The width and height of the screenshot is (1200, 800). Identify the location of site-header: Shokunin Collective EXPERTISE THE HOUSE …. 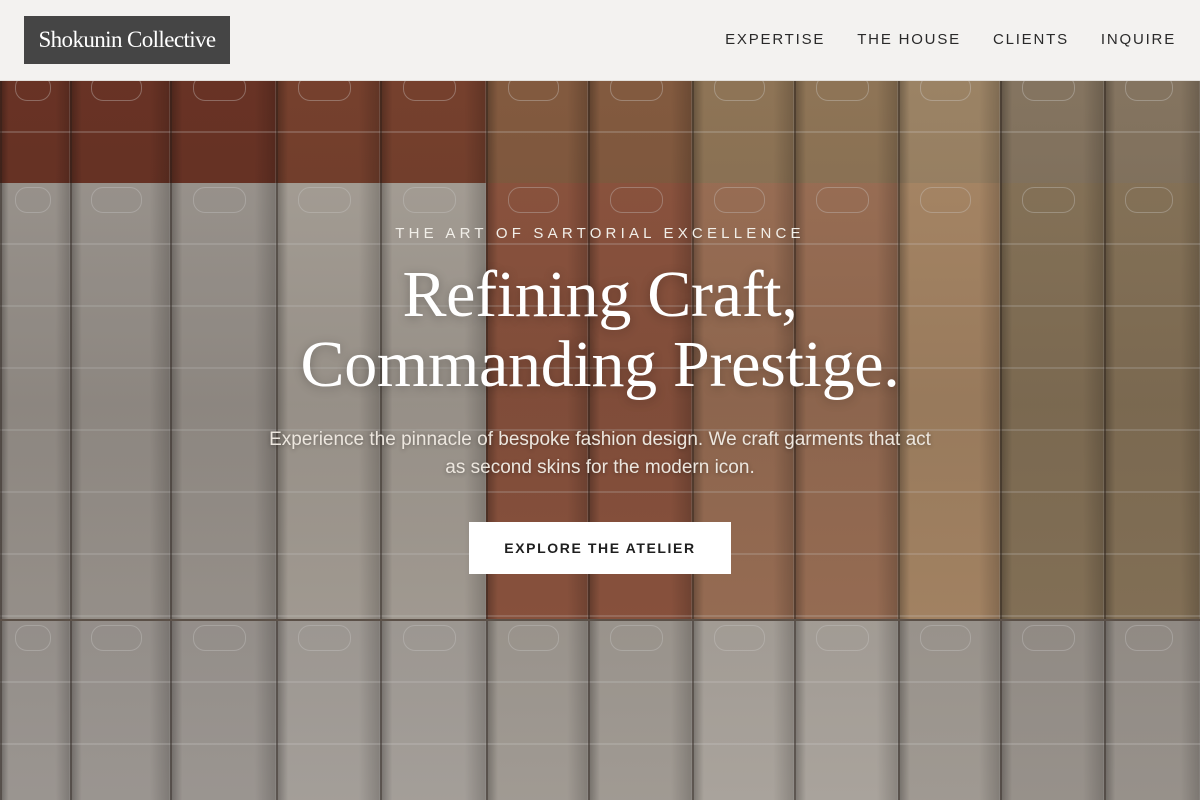
(600, 40).